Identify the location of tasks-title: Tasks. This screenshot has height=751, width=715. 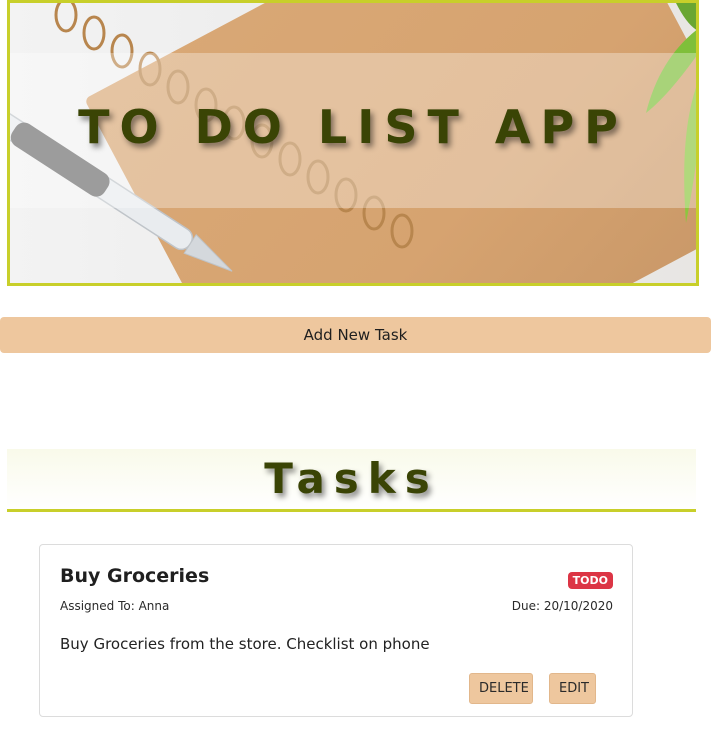
(351, 478).